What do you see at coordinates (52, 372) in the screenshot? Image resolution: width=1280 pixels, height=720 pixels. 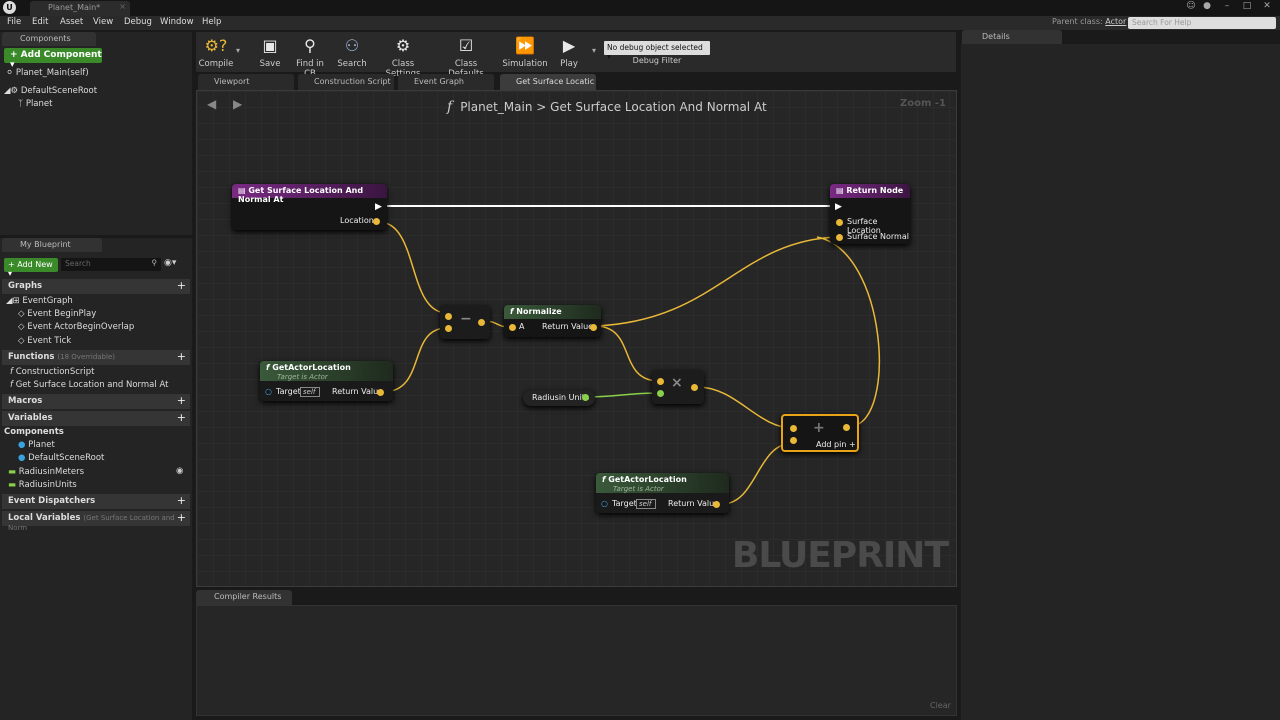 I see `function-construction-script: f ConstructionScript` at bounding box center [52, 372].